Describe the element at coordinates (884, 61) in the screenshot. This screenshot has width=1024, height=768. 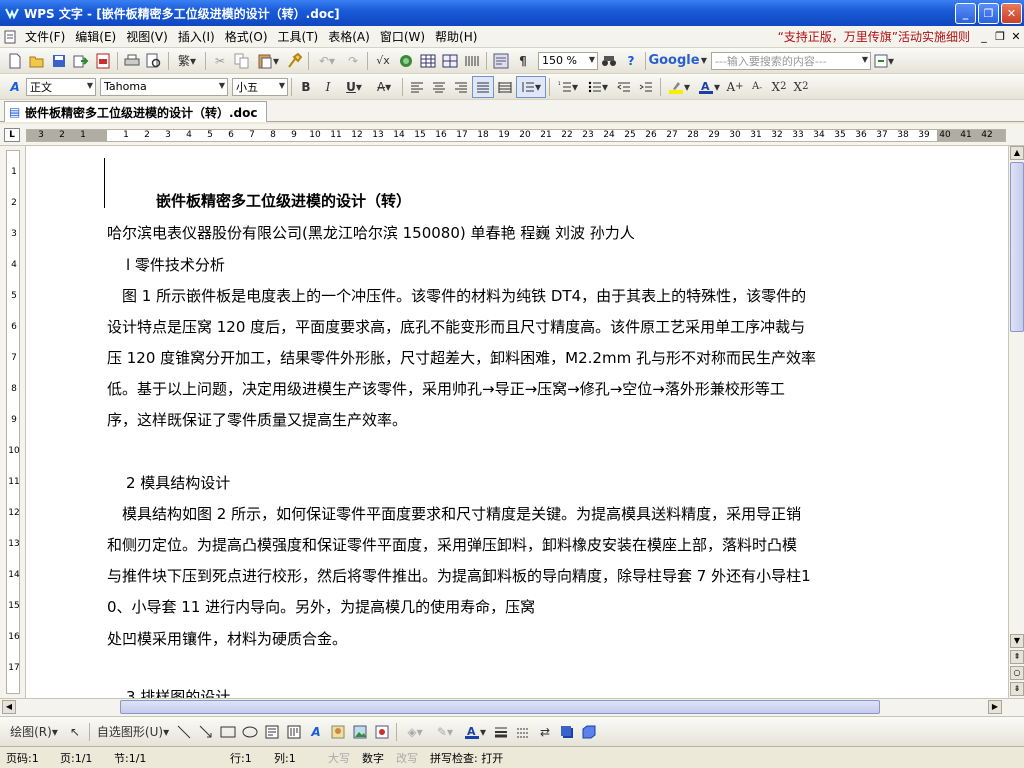
I see `search-button: ▾` at that location.